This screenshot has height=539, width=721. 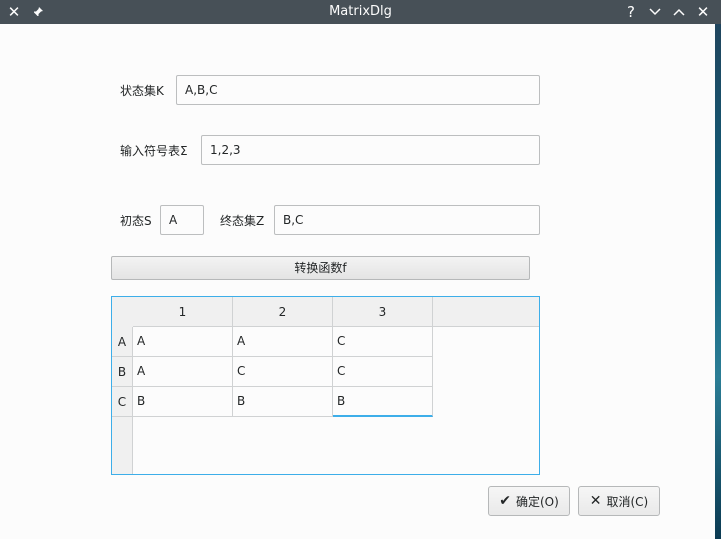 I want to click on final-set-label: 终态集Z, so click(x=242, y=221).